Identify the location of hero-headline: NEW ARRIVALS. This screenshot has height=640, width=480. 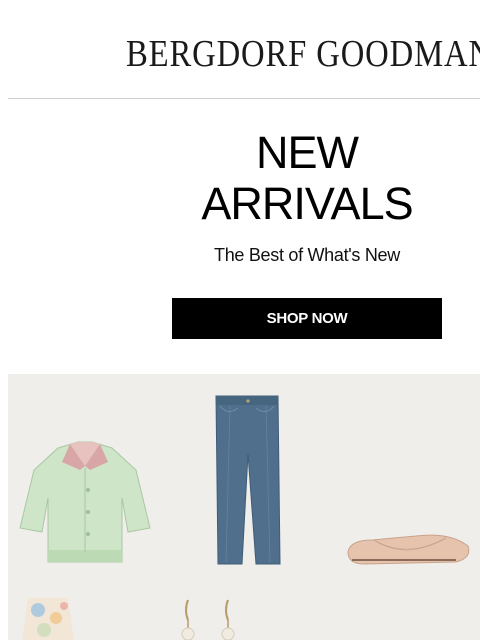
(307, 178).